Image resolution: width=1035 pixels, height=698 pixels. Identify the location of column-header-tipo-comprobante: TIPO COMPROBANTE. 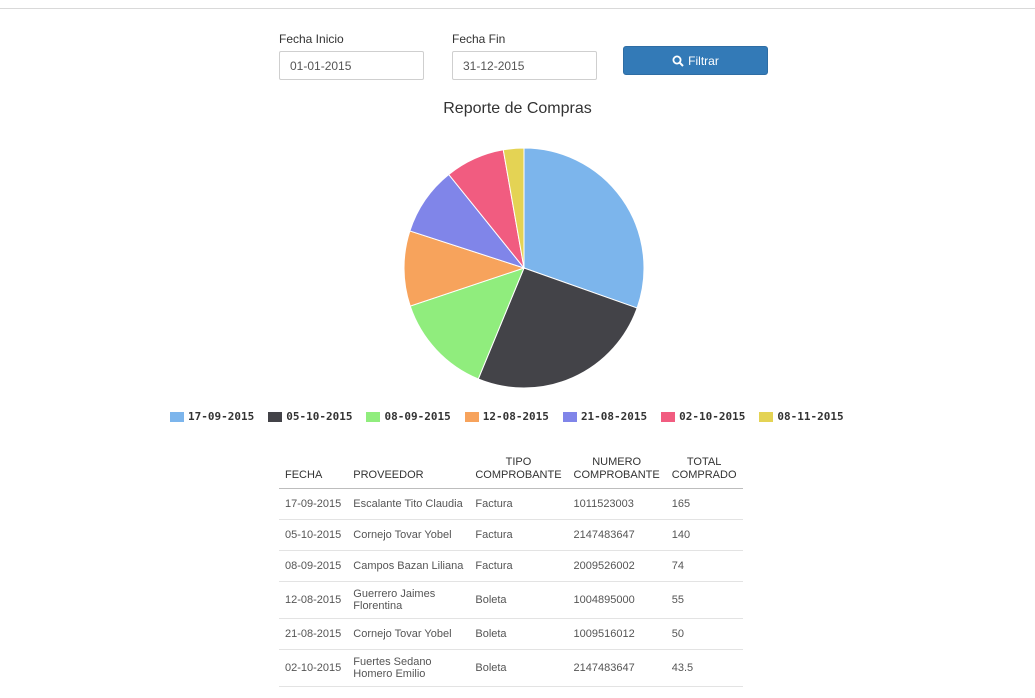
(518, 469).